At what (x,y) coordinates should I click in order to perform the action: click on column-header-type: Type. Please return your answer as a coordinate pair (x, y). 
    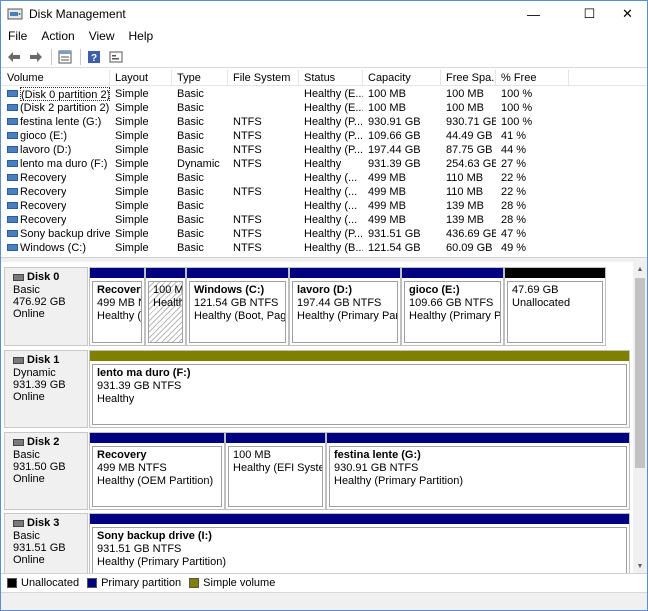
    Looking at the image, I should click on (200, 78).